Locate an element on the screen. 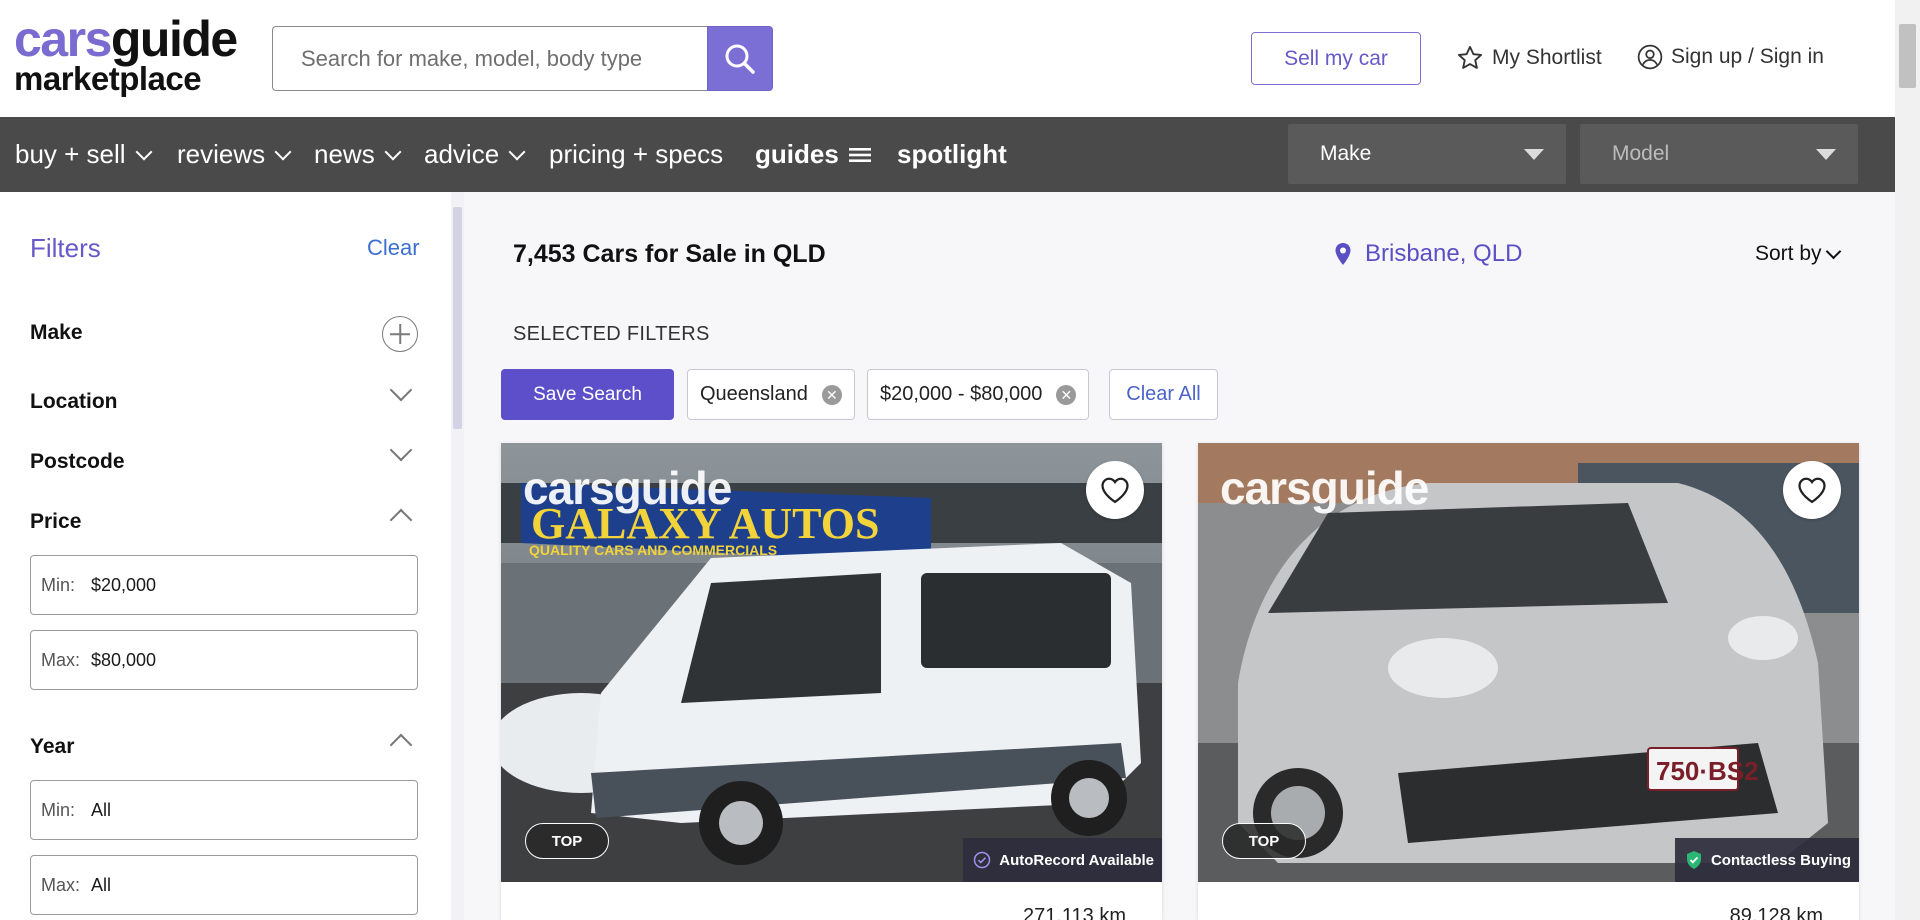  sidebar-scroll-thumb is located at coordinates (457, 318).